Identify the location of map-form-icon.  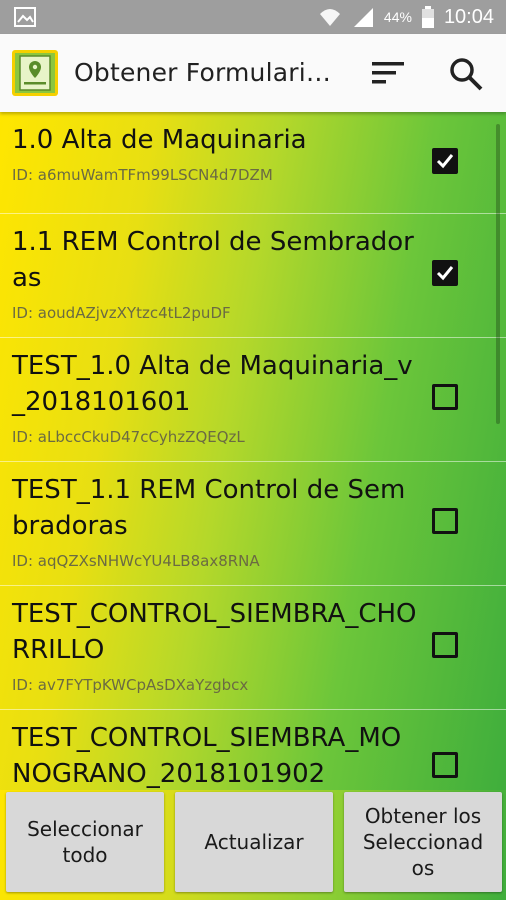
(35, 73).